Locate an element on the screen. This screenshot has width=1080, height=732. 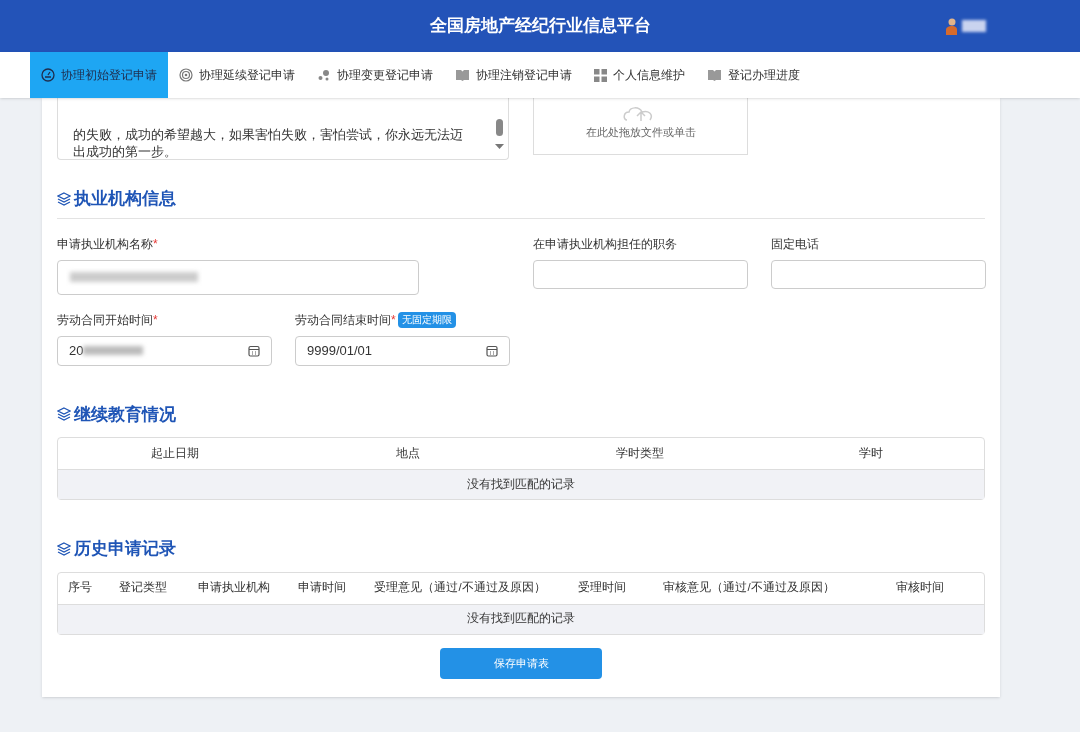
column-header: 学时 is located at coordinates (871, 453).